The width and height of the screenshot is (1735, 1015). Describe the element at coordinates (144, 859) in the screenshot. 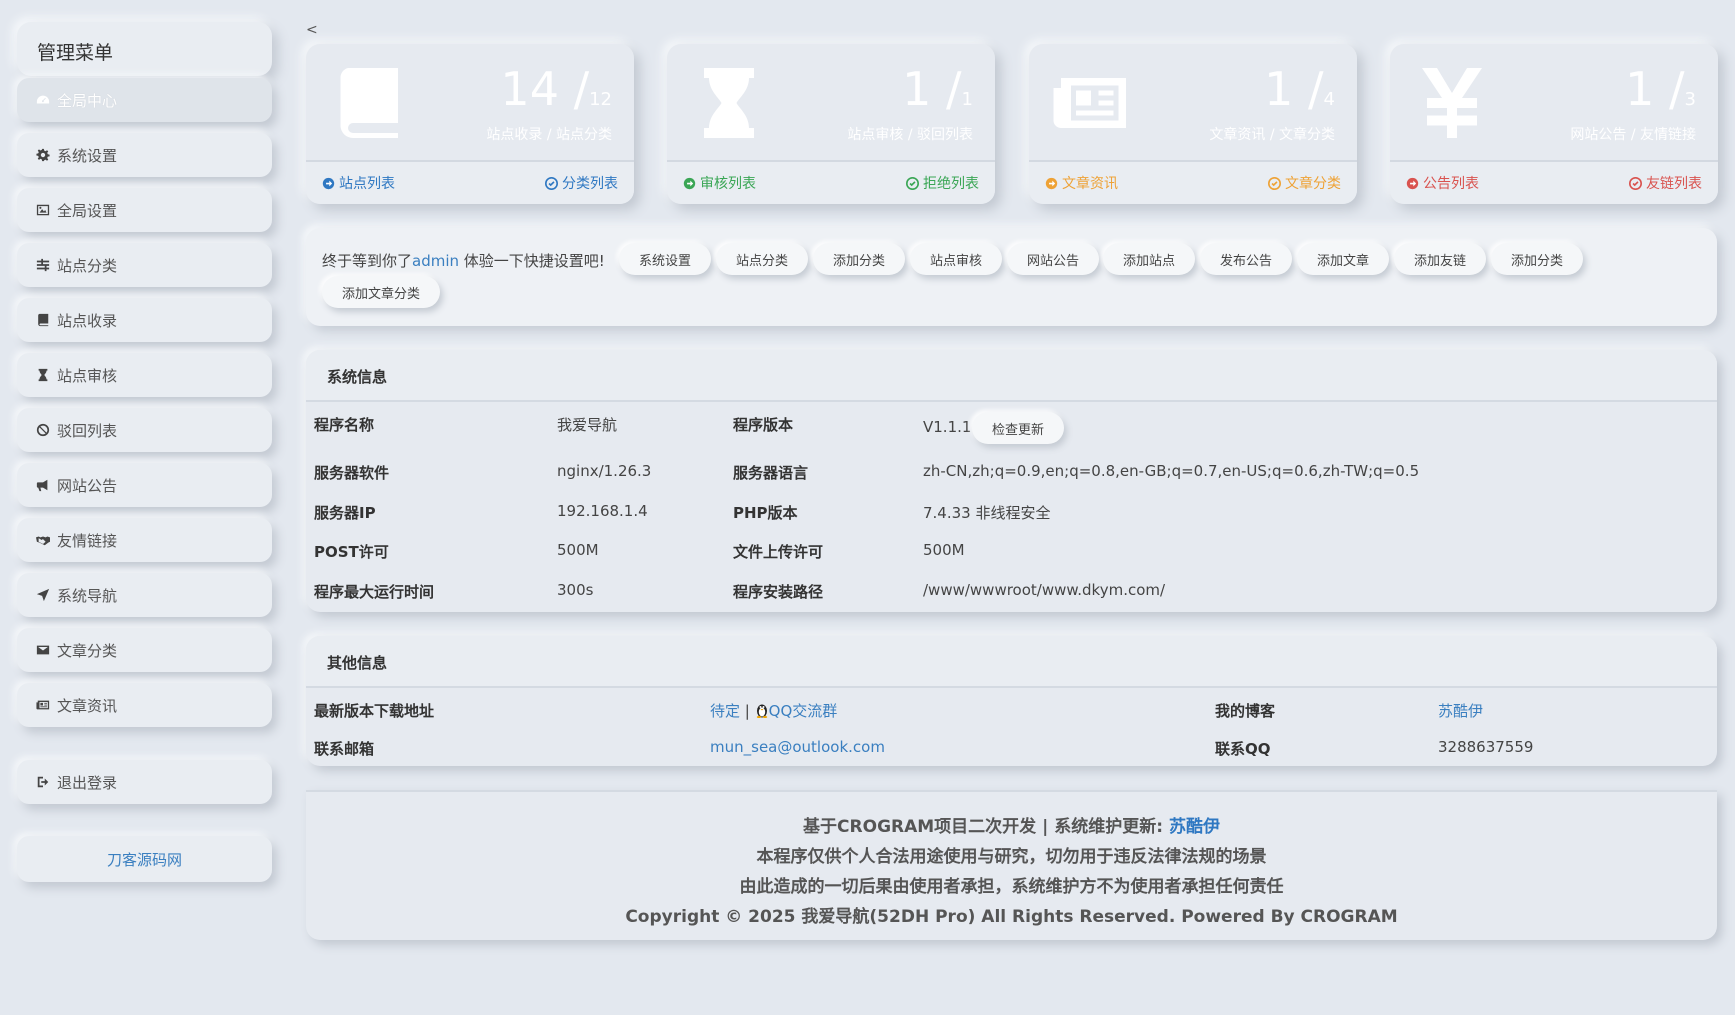

I see `source-site-link: 刀客源码网` at that location.